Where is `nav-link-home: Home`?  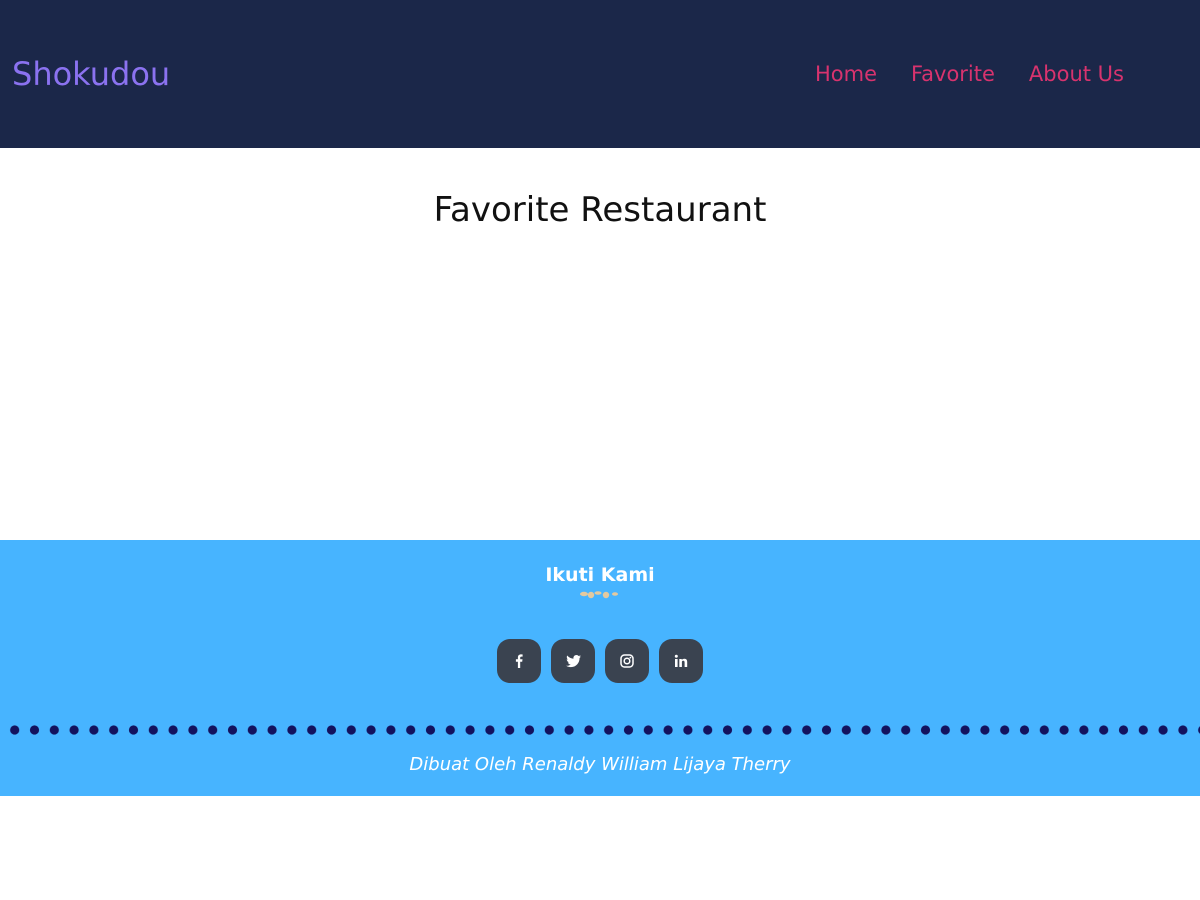 nav-link-home: Home is located at coordinates (846, 74).